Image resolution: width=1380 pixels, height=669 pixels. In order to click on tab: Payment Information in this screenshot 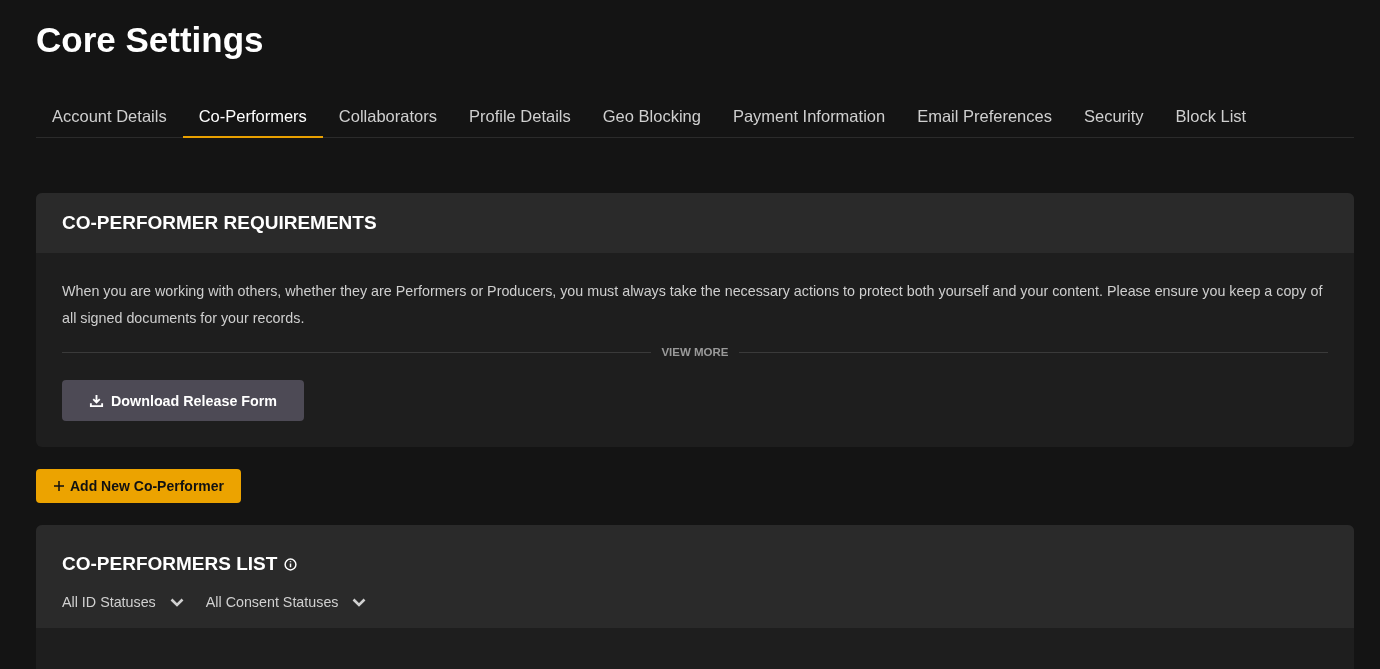, I will do `click(809, 117)`.